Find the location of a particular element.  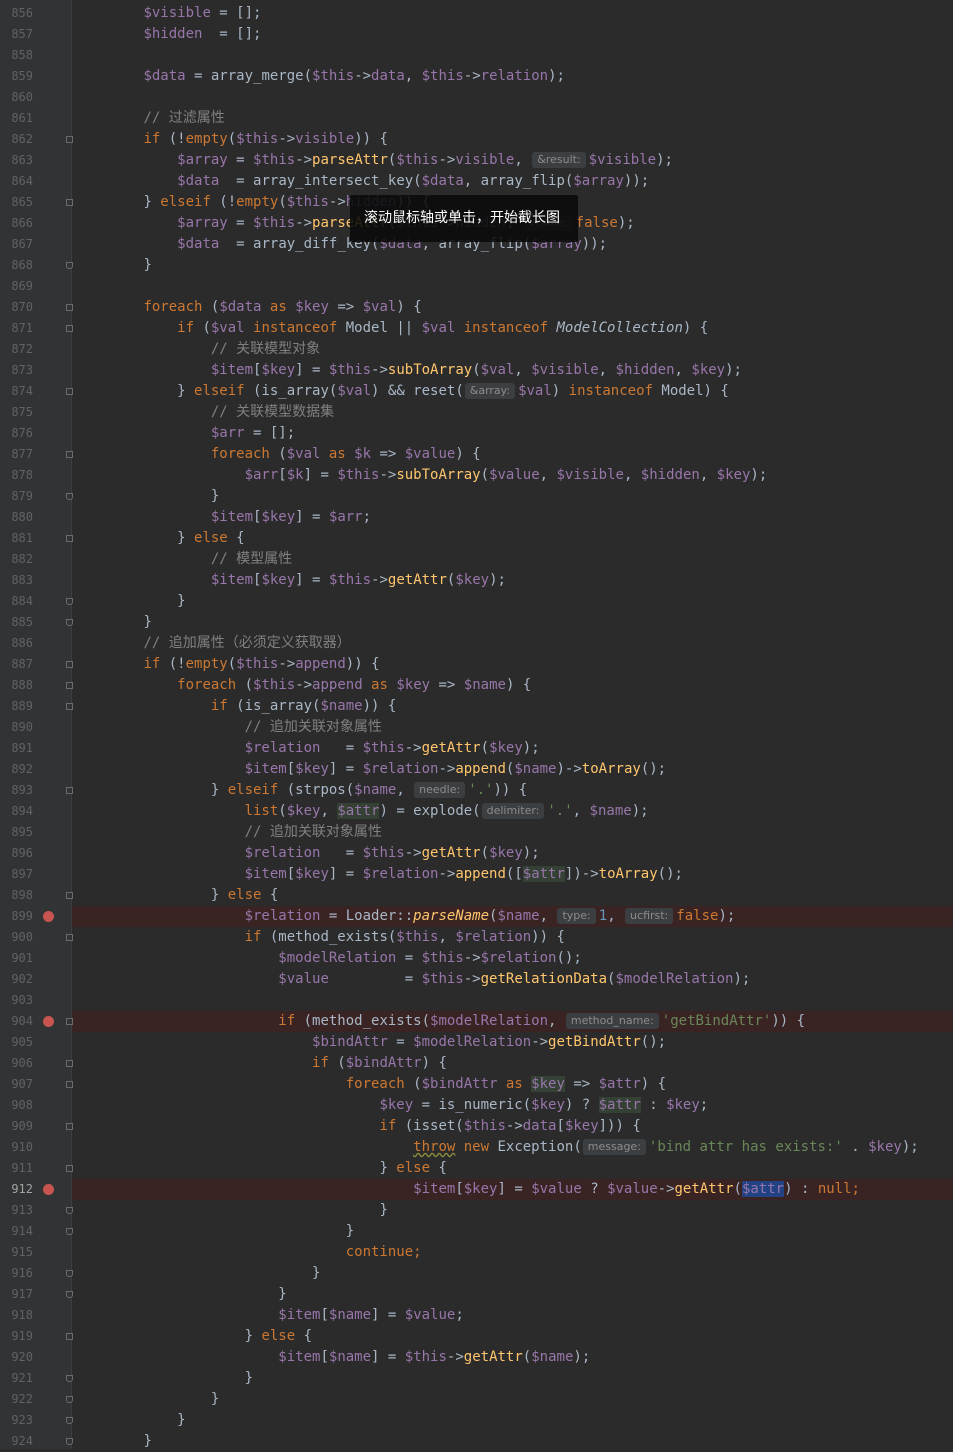

line-number: 857 is located at coordinates (16, 34).